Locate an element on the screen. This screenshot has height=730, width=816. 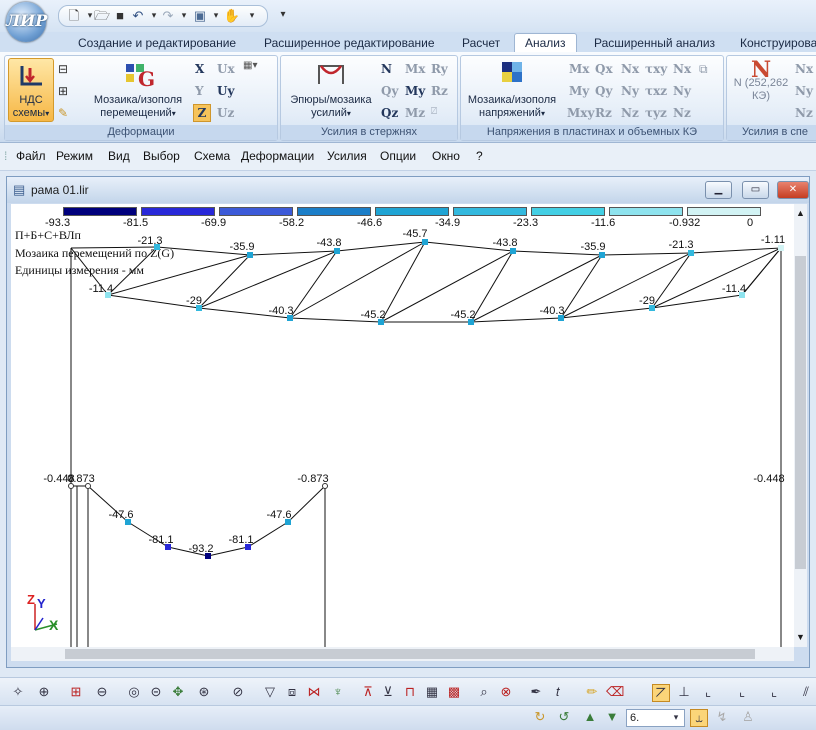
force-mx-button: Mx is located at coordinates (415, 69).